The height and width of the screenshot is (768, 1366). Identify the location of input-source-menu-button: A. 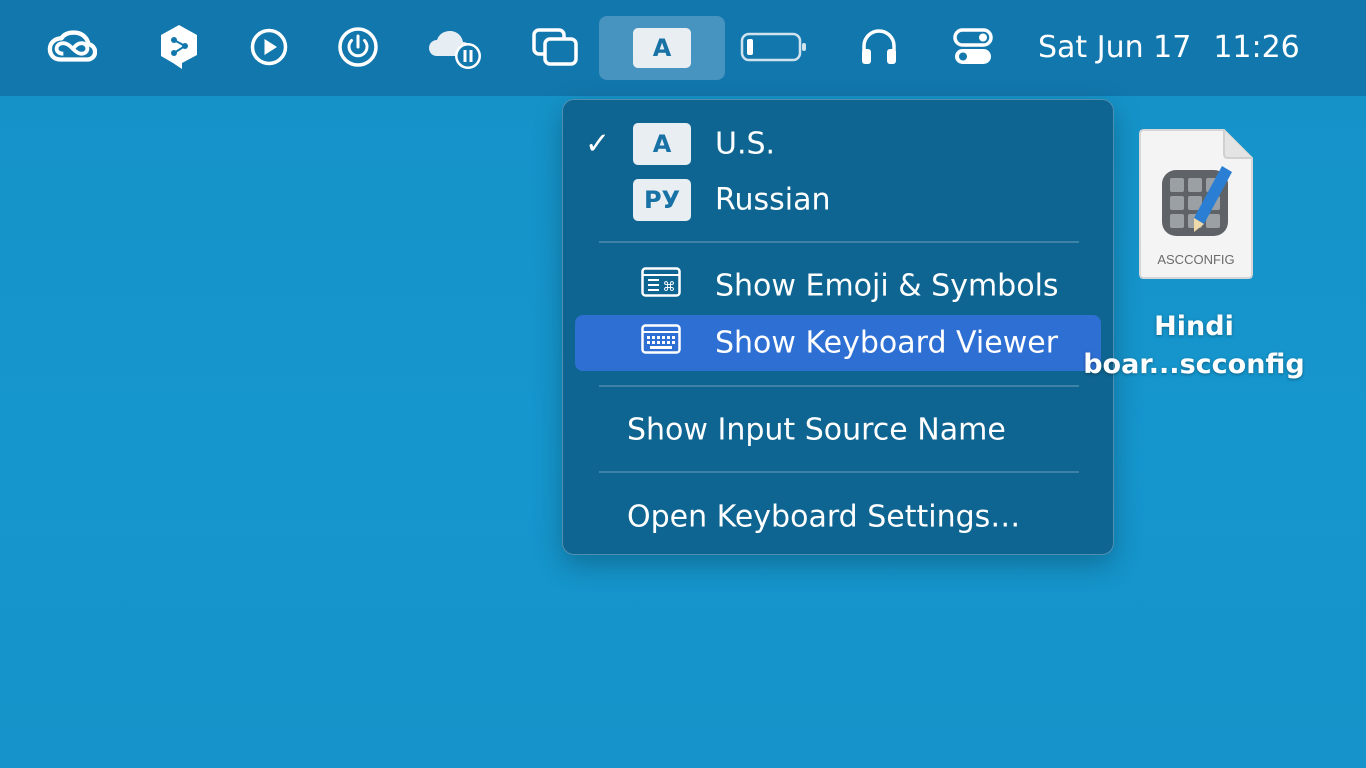
(662, 48).